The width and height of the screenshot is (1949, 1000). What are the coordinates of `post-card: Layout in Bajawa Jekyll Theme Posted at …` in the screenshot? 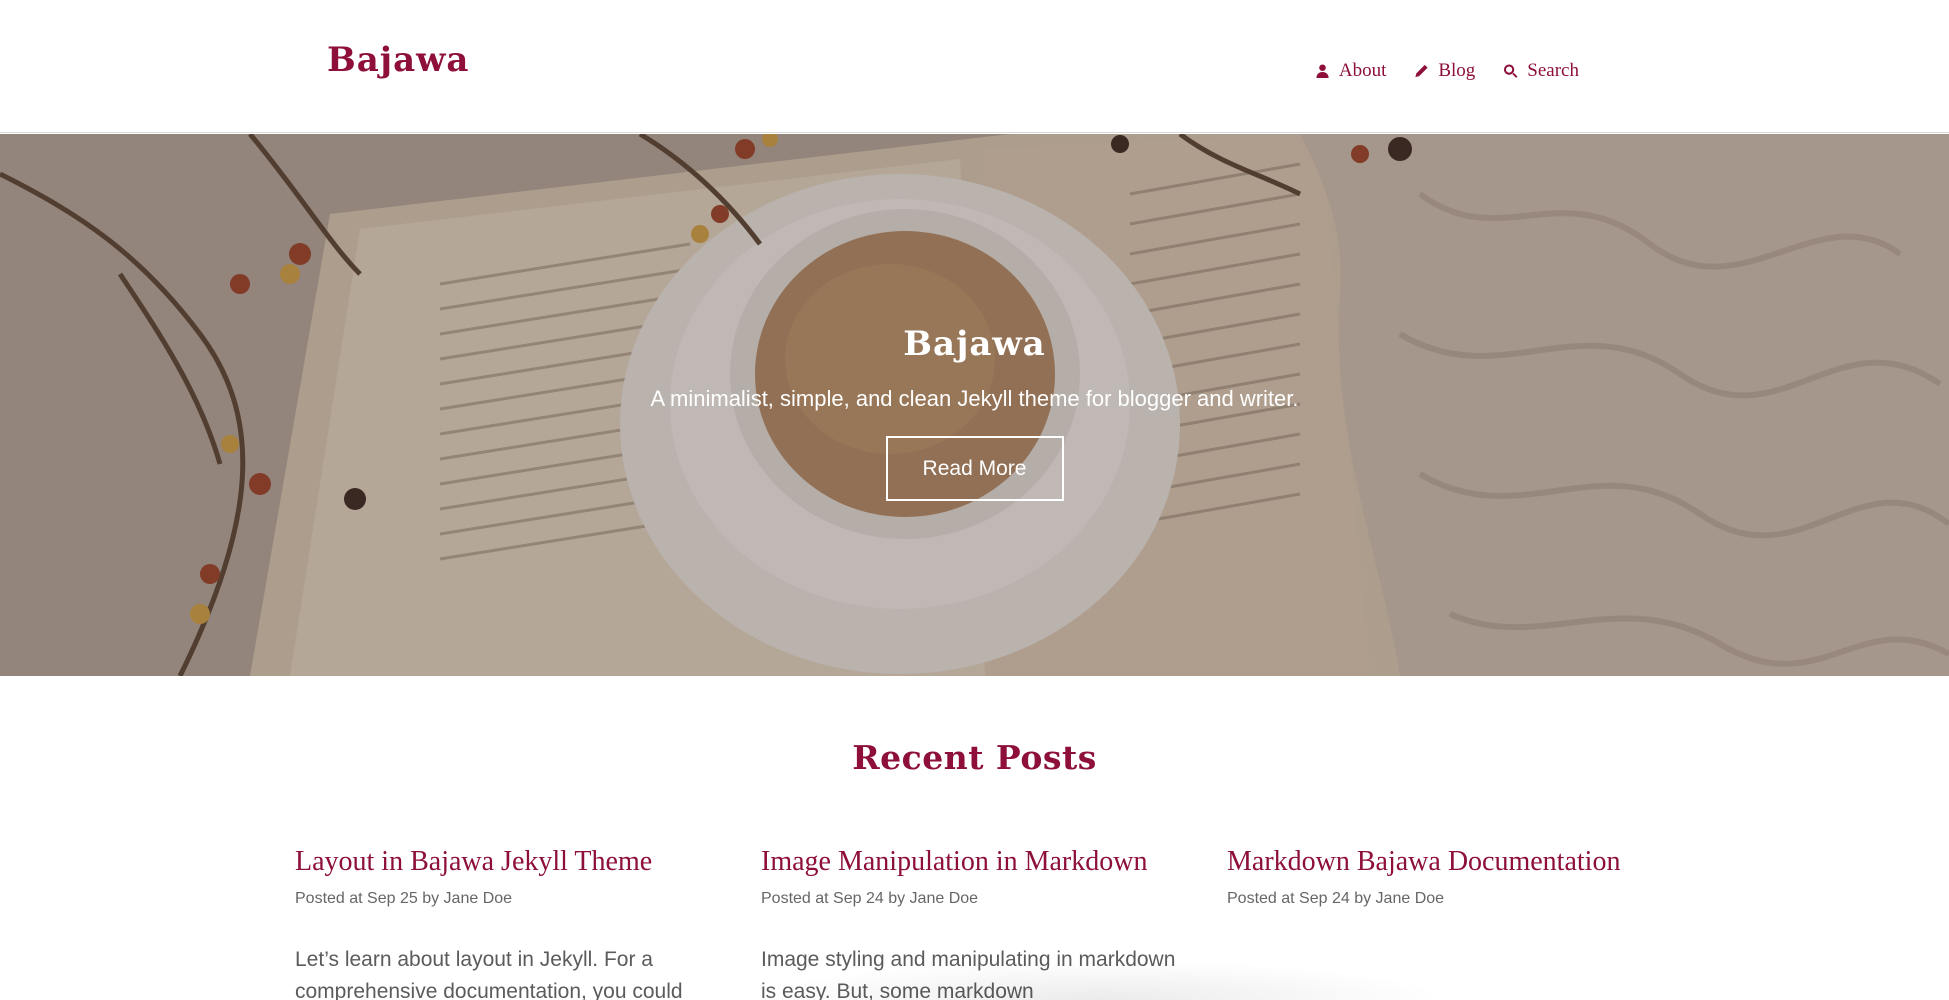 It's located at (528, 923).